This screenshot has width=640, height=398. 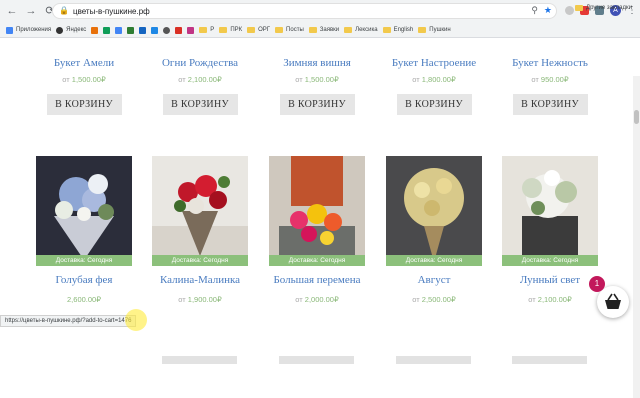 I want to click on url-text: цветы-в-пушкине.рф, so click(x=111, y=11).